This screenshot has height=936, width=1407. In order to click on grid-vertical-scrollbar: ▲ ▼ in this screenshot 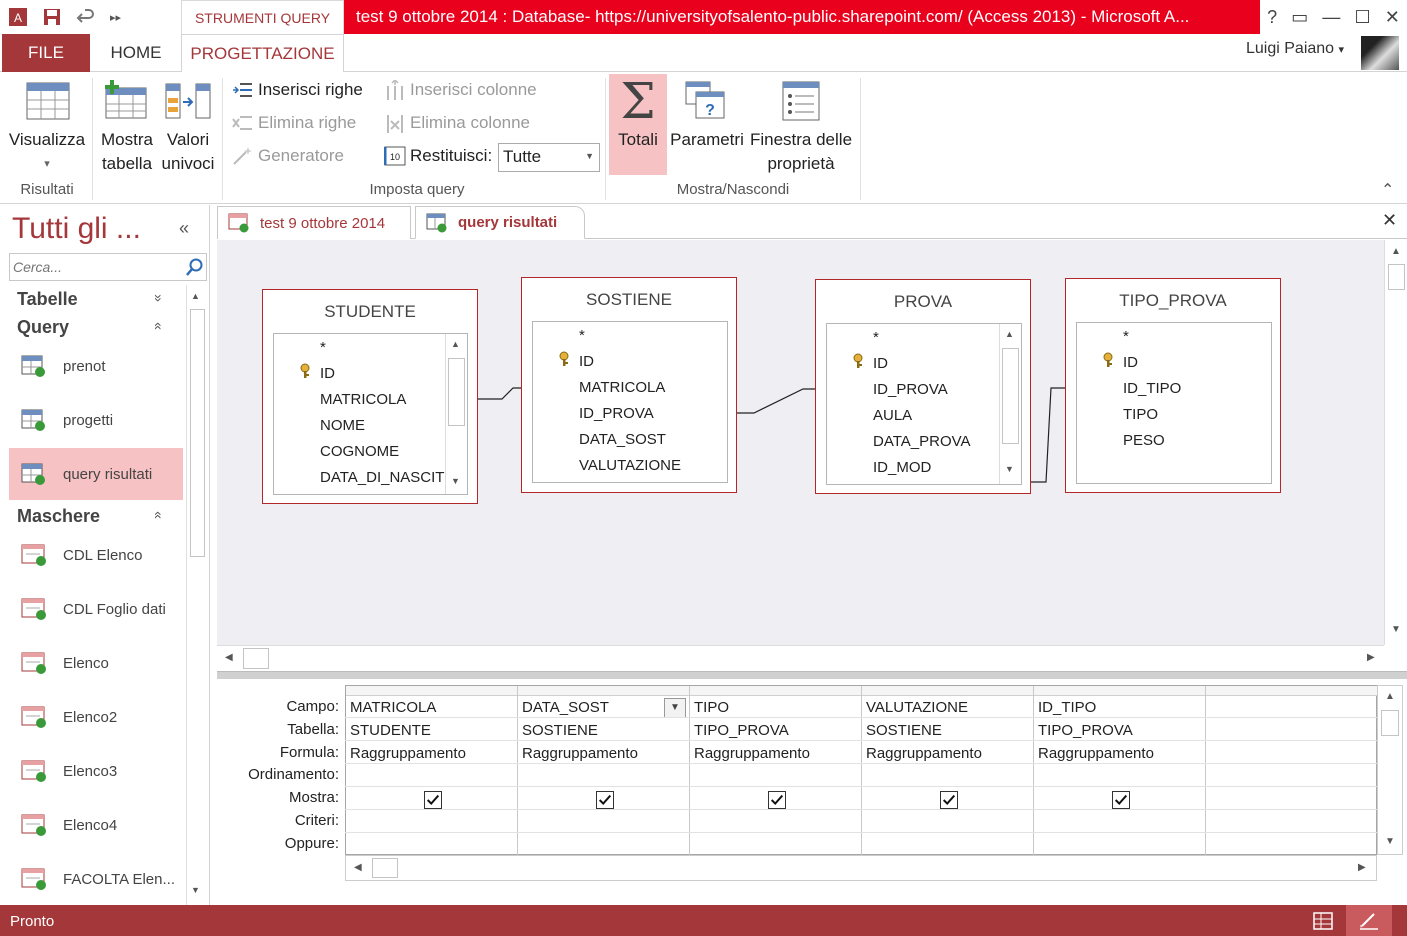, I will do `click(1390, 770)`.